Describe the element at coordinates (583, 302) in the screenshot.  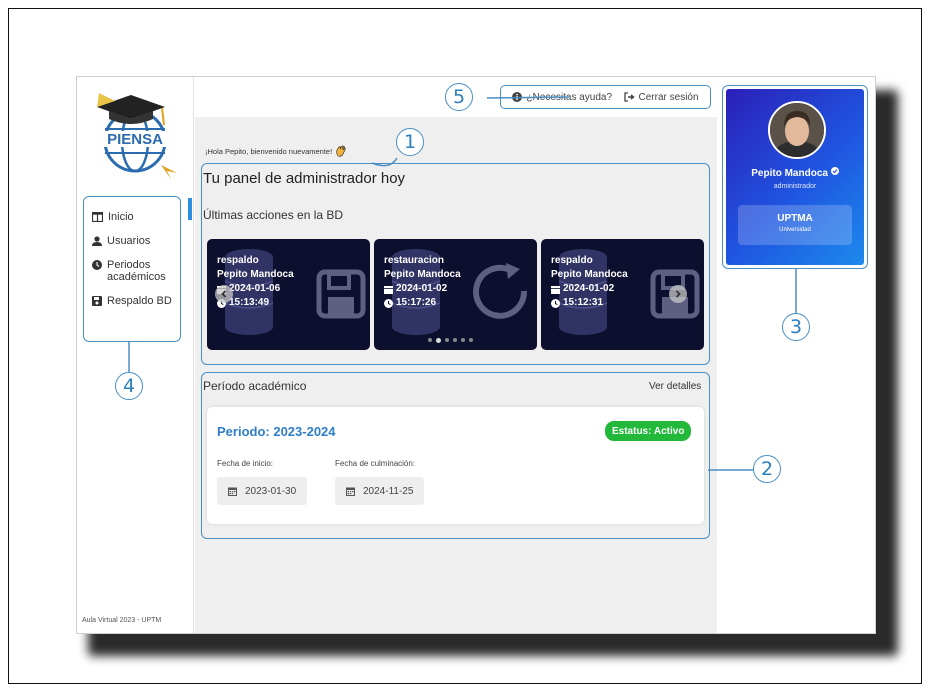
I see `card-time: 15:12:31` at that location.